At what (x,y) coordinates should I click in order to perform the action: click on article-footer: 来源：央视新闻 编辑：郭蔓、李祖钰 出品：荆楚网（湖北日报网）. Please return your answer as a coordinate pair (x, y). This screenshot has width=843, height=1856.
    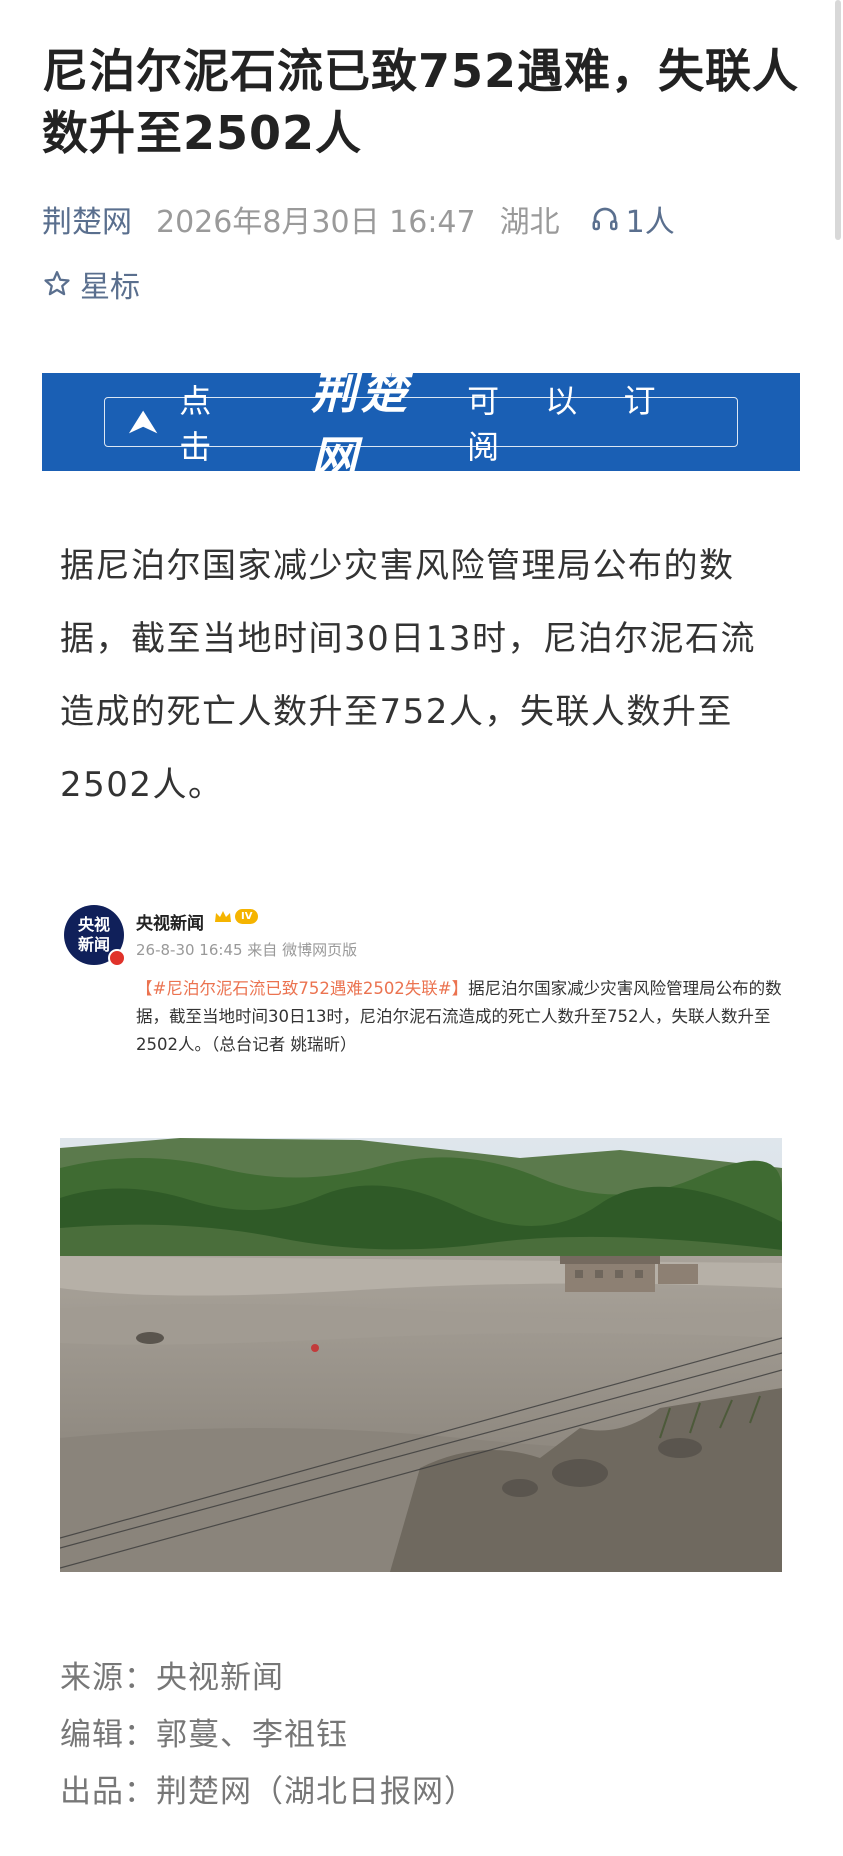
    Looking at the image, I should click on (268, 1735).